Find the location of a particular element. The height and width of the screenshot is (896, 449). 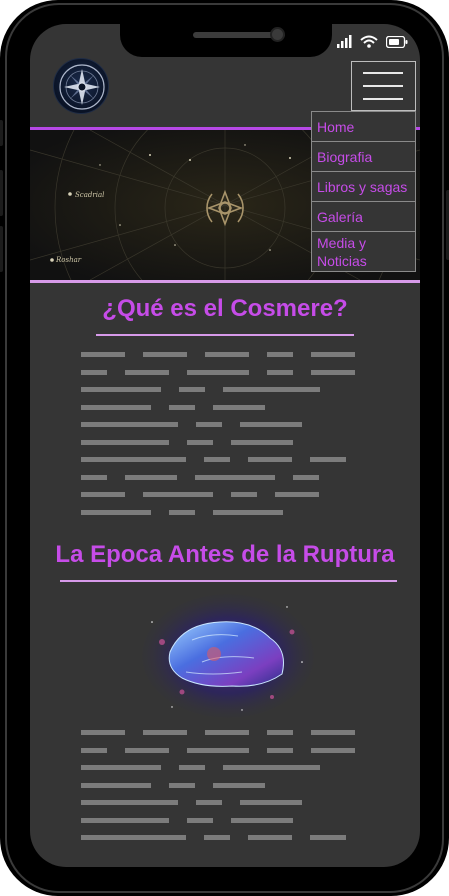

front-camera is located at coordinates (277, 34).